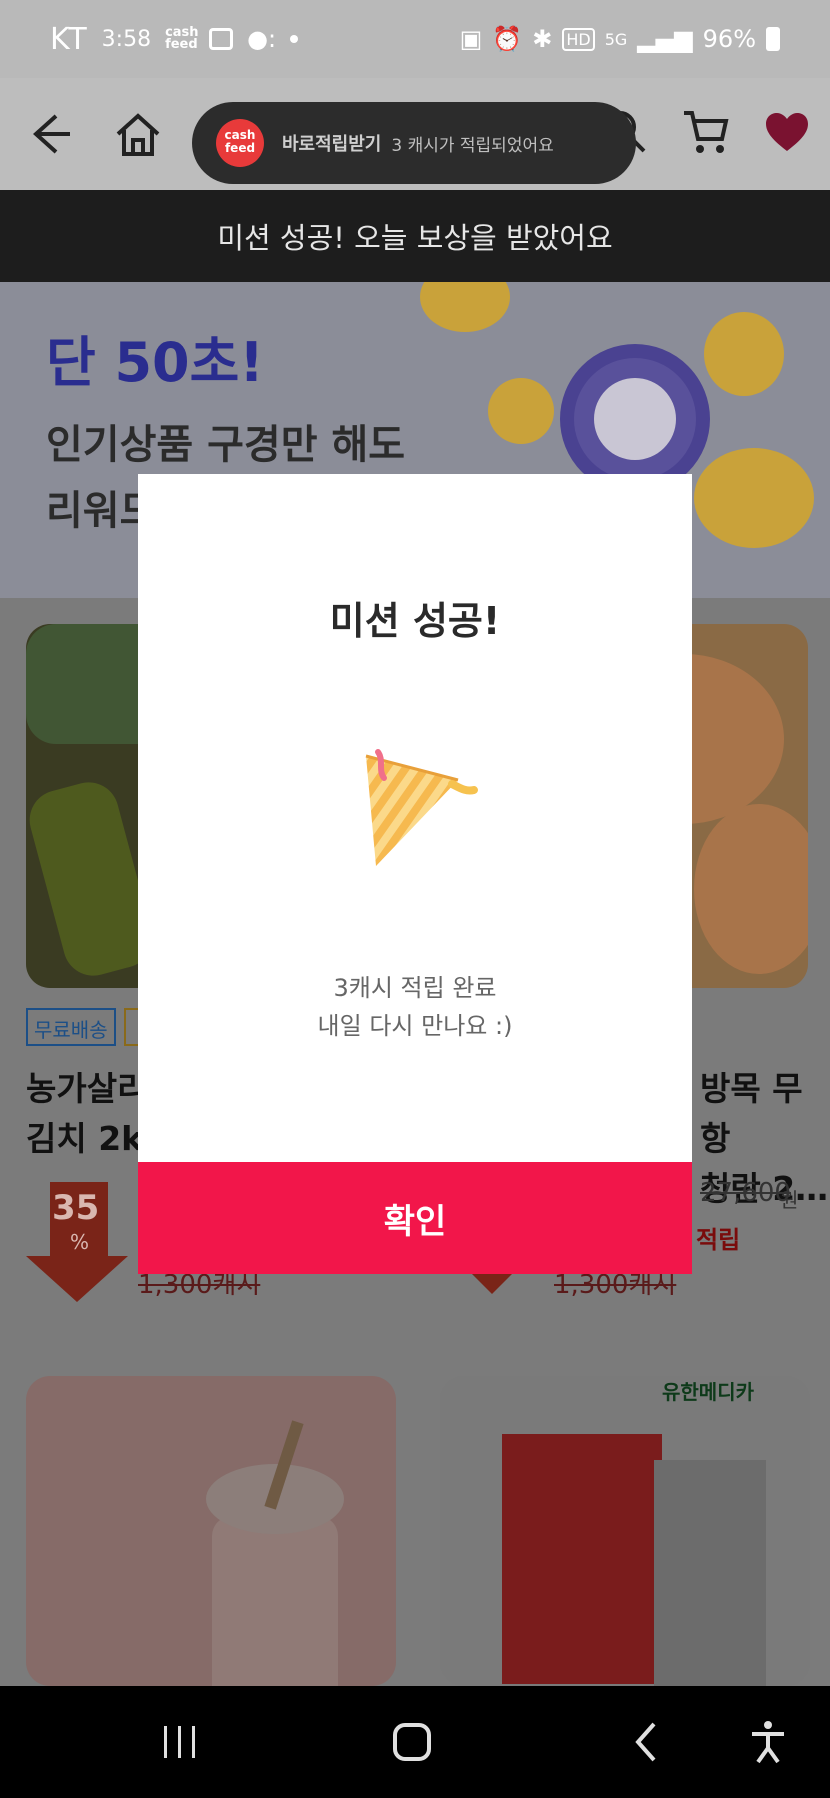 Image resolution: width=830 pixels, height=1798 pixels. Describe the element at coordinates (126, 39) in the screenshot. I see `clock-time: 3:58` at that location.